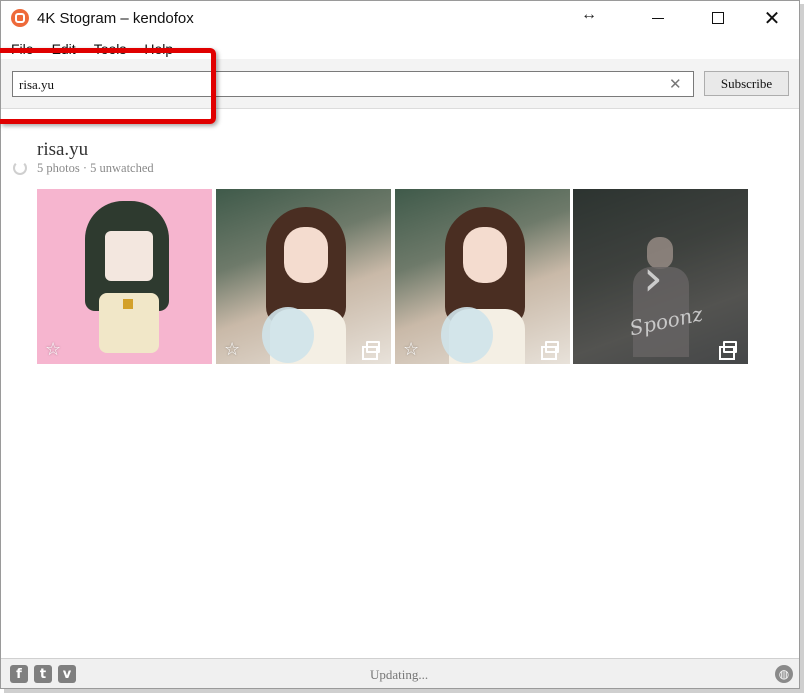 Image resolution: width=804 pixels, height=693 pixels. What do you see at coordinates (108, 86) in the screenshot?
I see `red-highlight-box` at bounding box center [108, 86].